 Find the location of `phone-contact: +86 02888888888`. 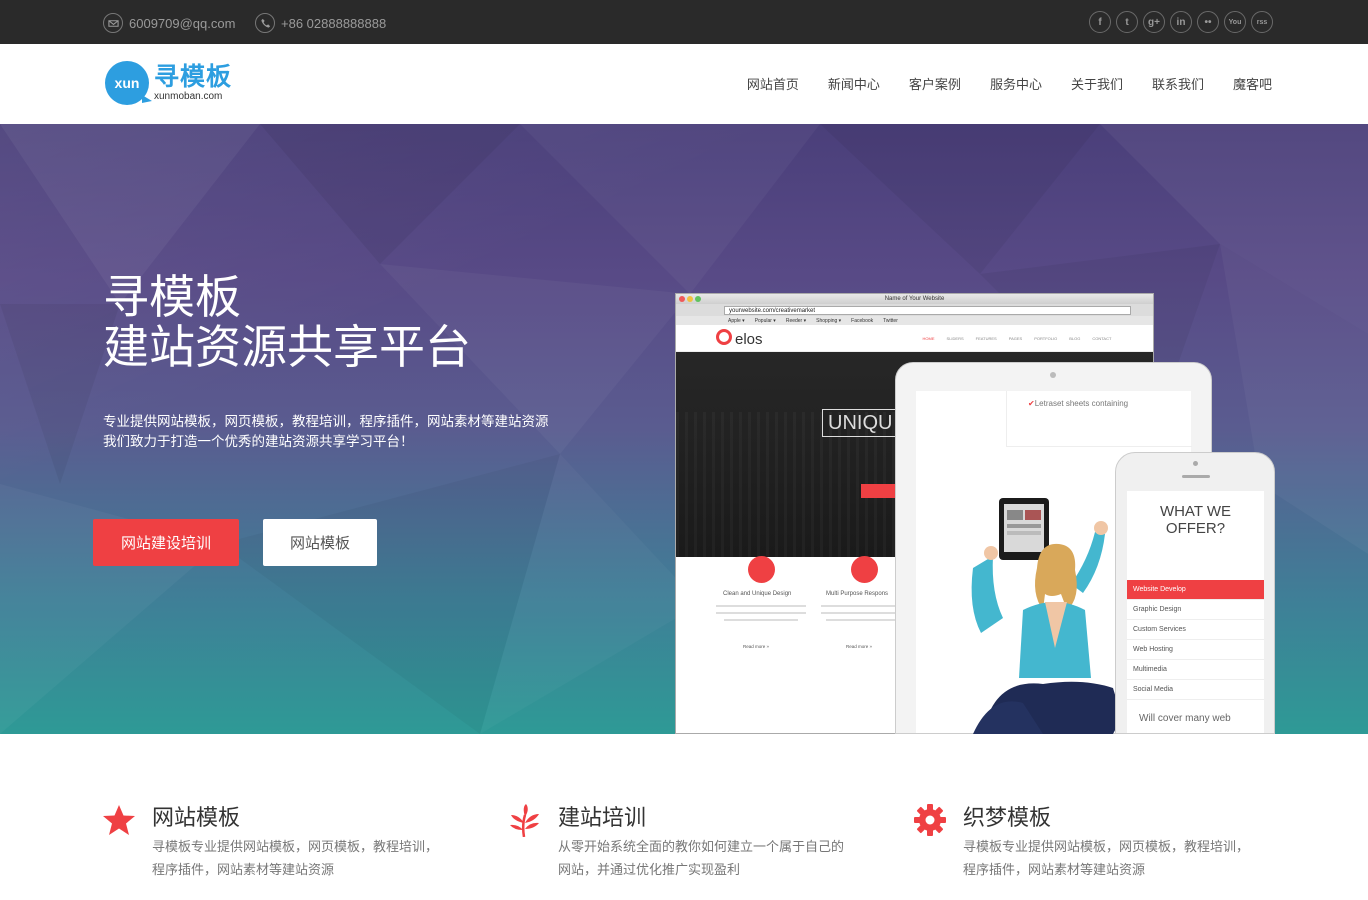

phone-contact: +86 02888888888 is located at coordinates (320, 23).